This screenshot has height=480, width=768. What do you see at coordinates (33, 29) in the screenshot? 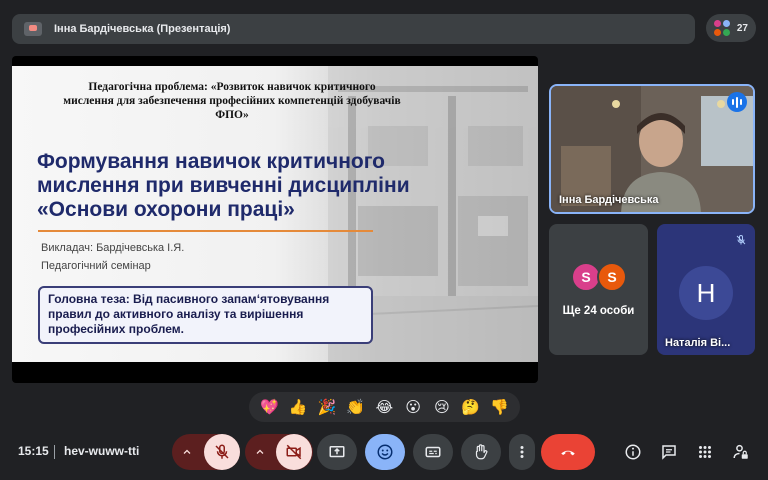
I see `presenting-icon` at bounding box center [33, 29].